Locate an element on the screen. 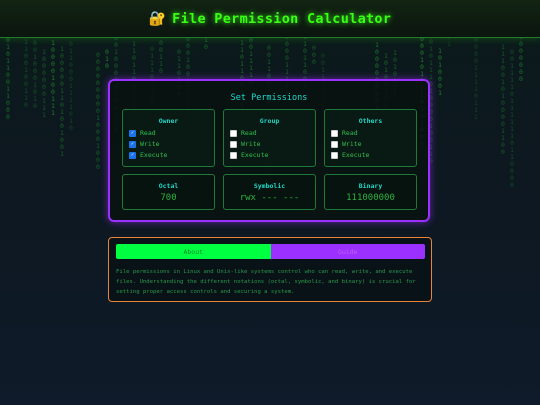 The width and height of the screenshot is (540, 405). rain-column: 0 1 0 is located at coordinates (107, 59).